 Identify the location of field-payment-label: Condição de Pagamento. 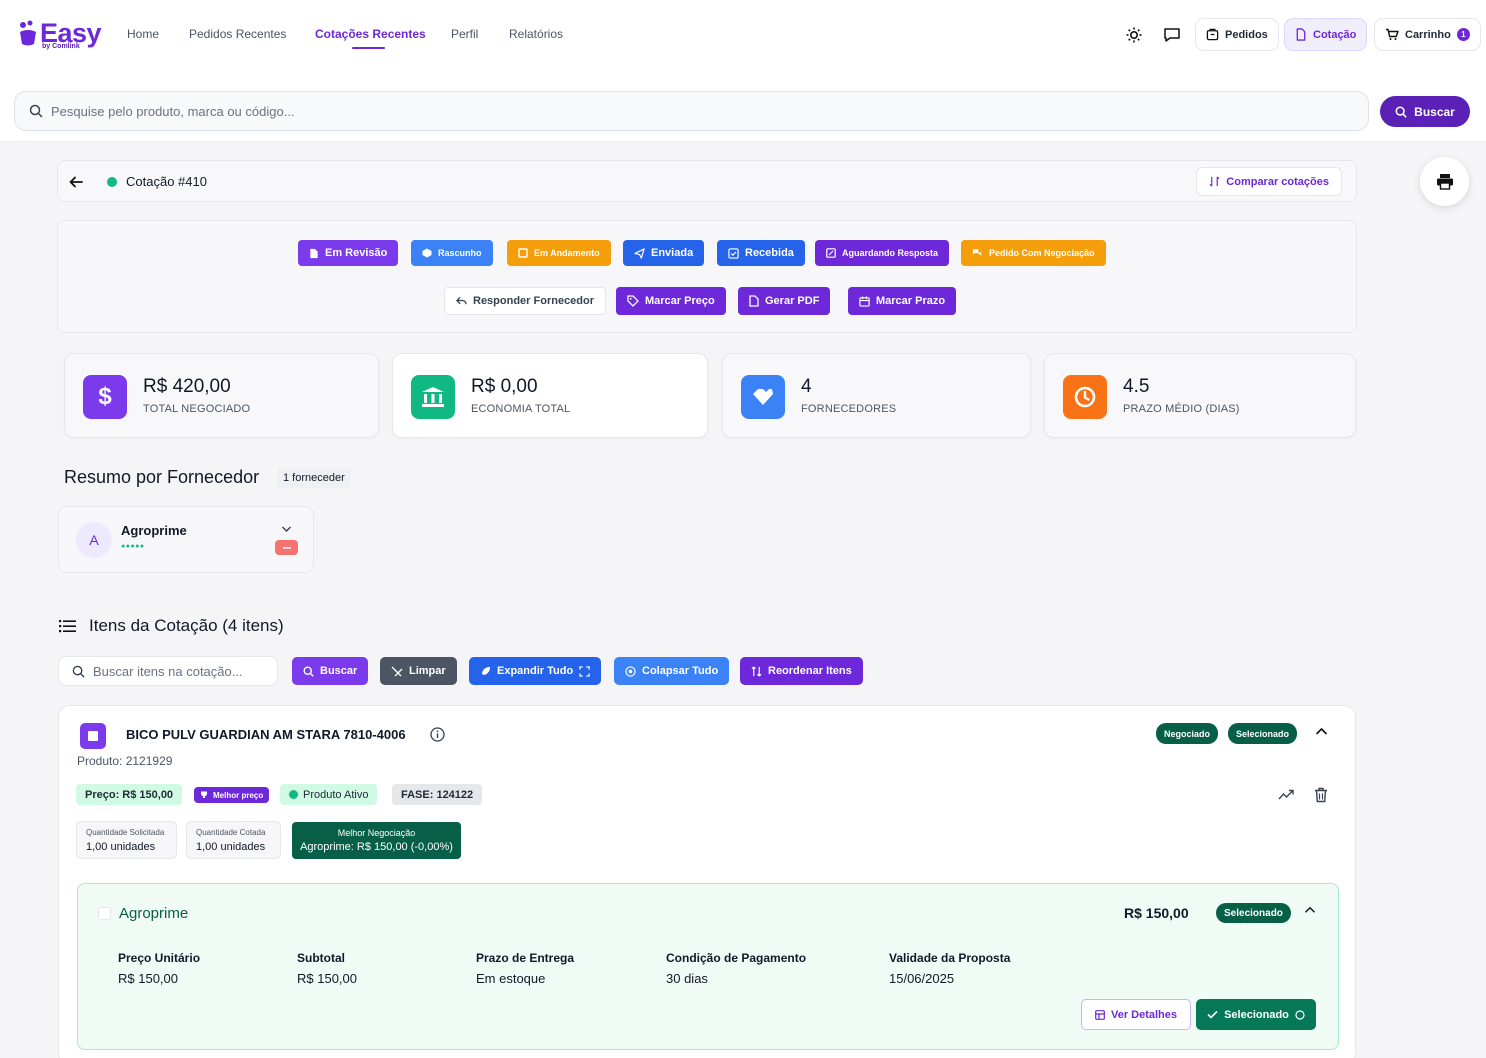
(736, 958).